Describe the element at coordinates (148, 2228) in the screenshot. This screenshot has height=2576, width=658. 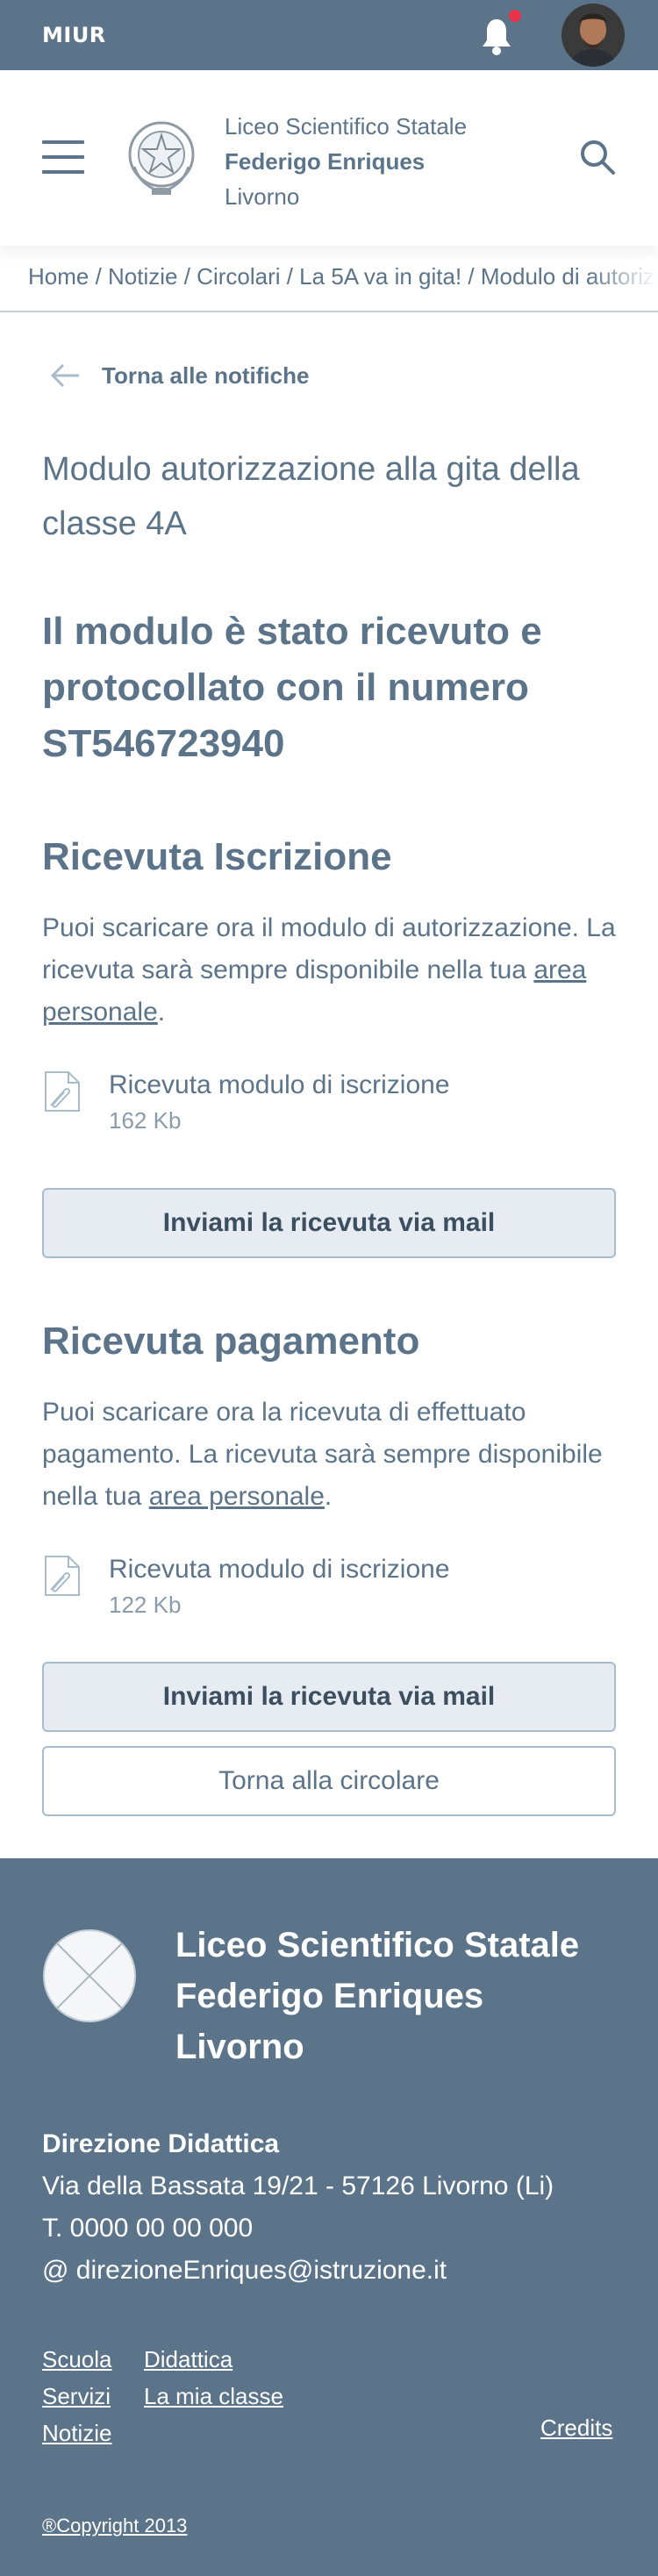
I see `contact-phone: T. 0000 00 00 000` at that location.